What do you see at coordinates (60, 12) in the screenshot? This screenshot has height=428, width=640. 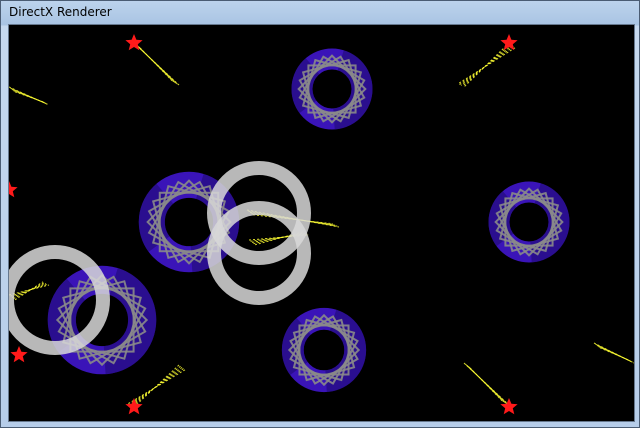 I see `window-title: DirectX Renderer` at bounding box center [60, 12].